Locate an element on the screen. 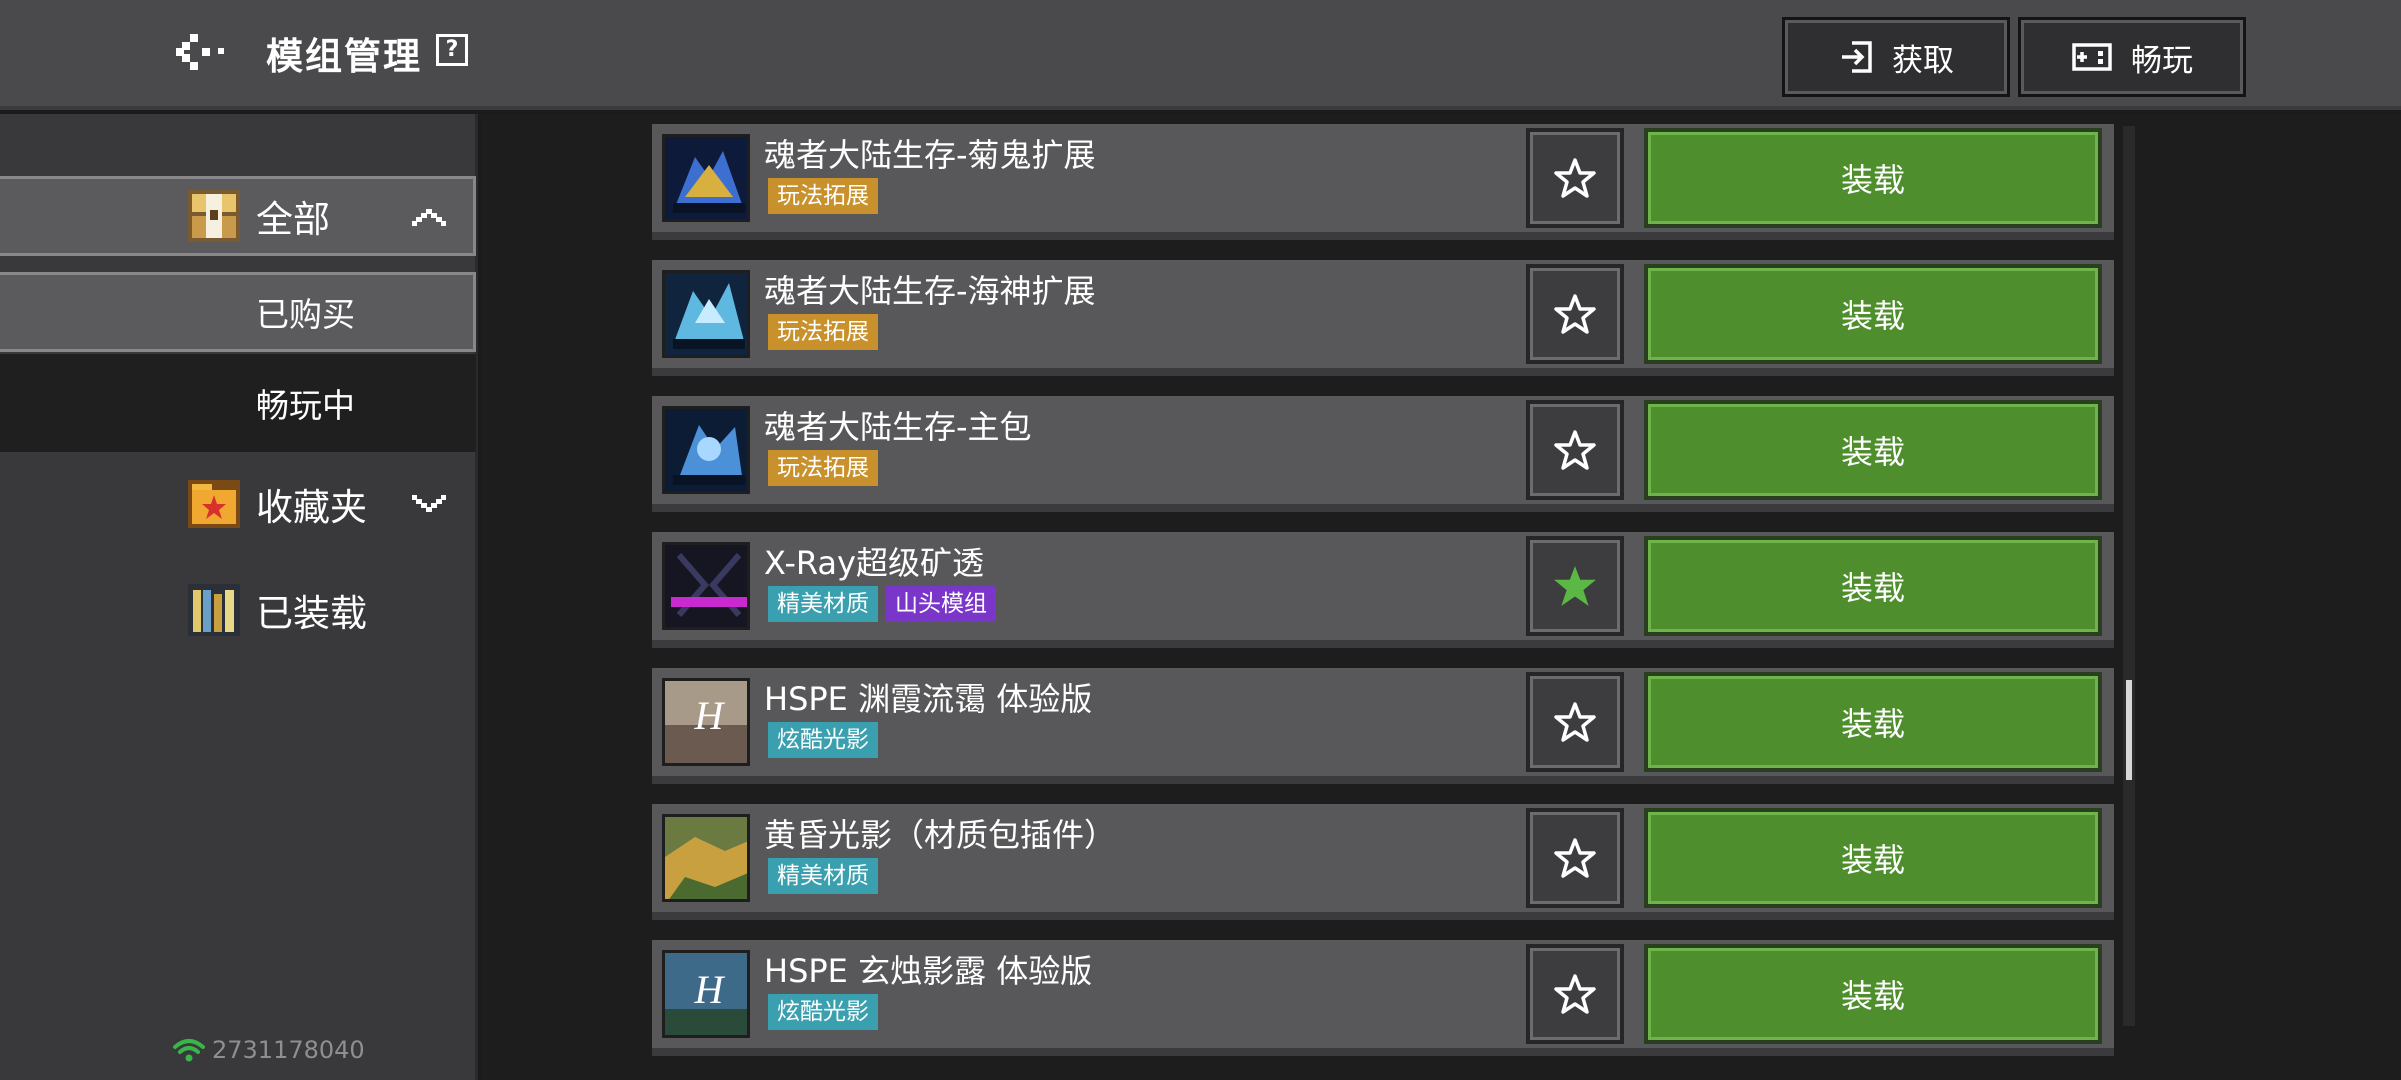 The width and height of the screenshot is (2401, 1080). user-id-text: 2731178040 is located at coordinates (288, 1050).